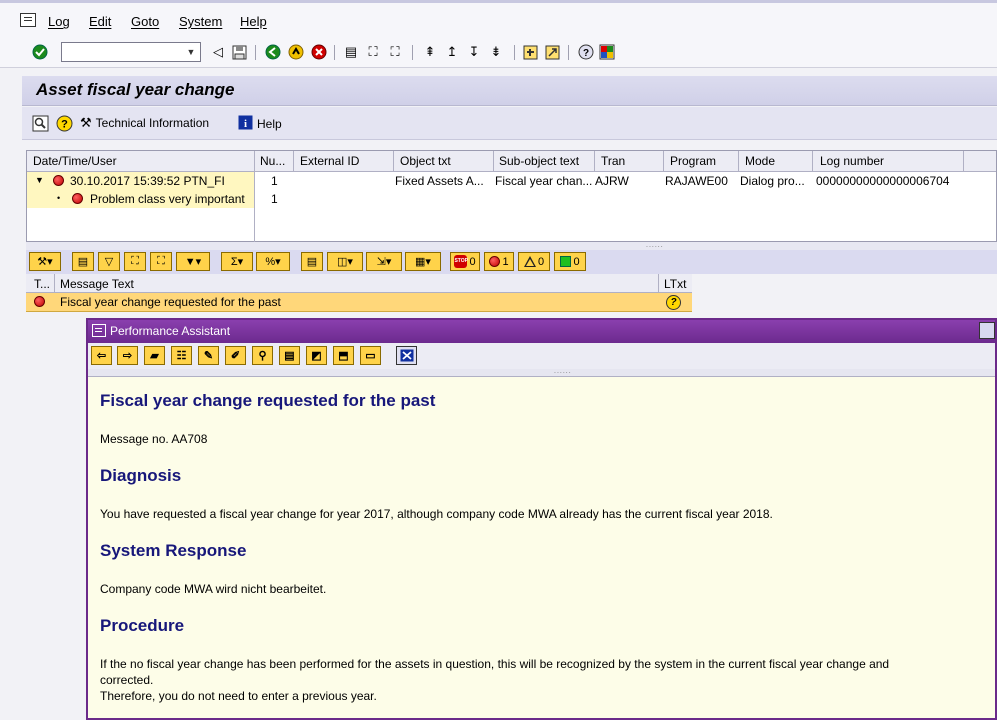 The height and width of the screenshot is (720, 997). Describe the element at coordinates (99, 330) in the screenshot. I see `window-menu-icon` at that location.